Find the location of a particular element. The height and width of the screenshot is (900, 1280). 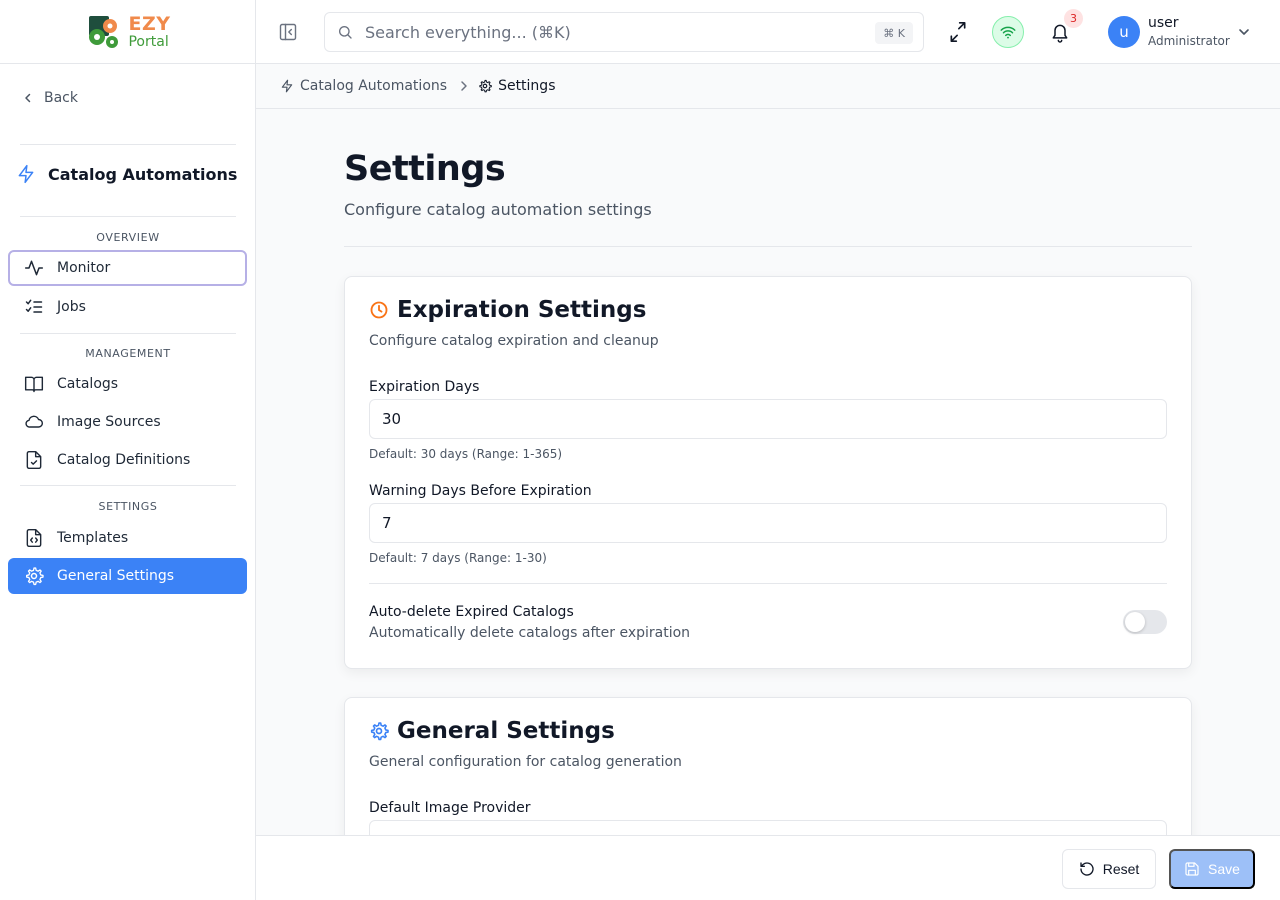

breadcrumb-current-label: Settings is located at coordinates (527, 86).